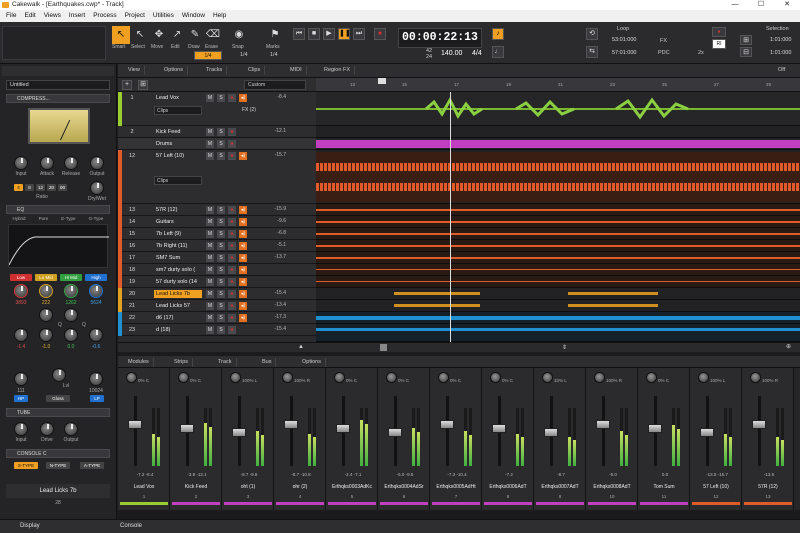  Describe the element at coordinates (217, 306) in the screenshot. I see `track-row-lead-licks-57: 21 Lead Licks 57 M S ● ◂) -13.4` at that location.